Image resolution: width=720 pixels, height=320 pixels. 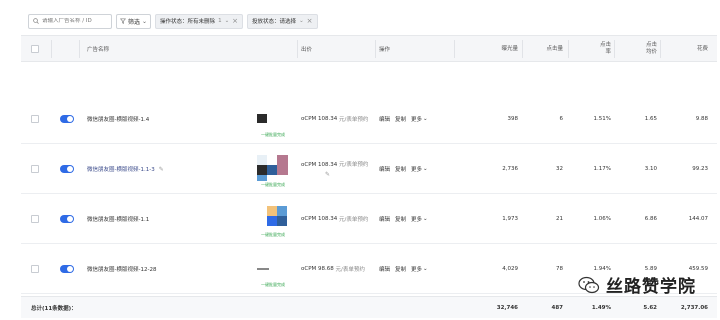 I want to click on impressions: 4,029, so click(x=510, y=269).